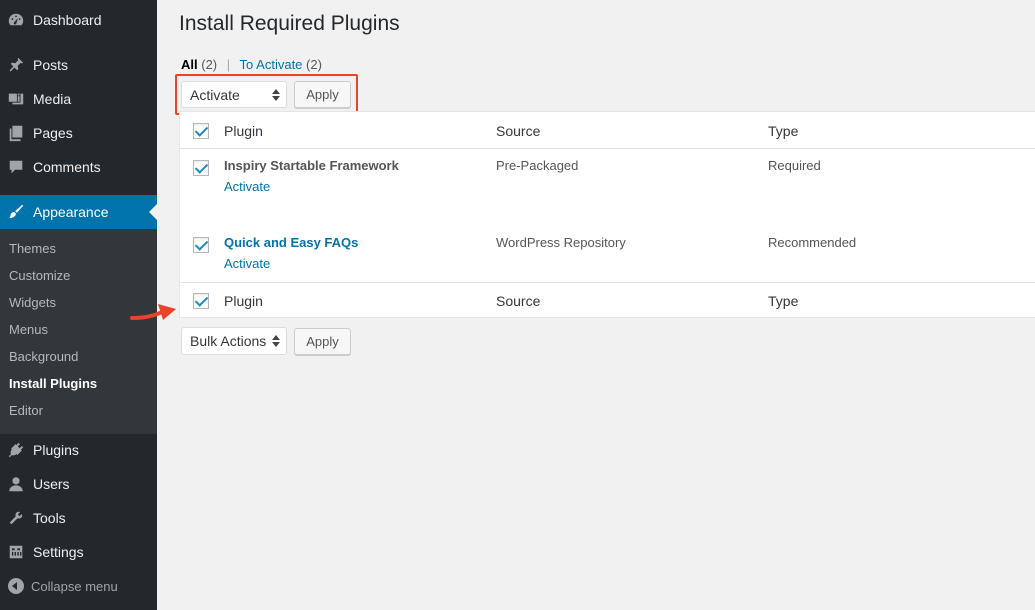 The image size is (1035, 610). What do you see at coordinates (607, 130) in the screenshot?
I see `table-header: Plugin Source Type` at bounding box center [607, 130].